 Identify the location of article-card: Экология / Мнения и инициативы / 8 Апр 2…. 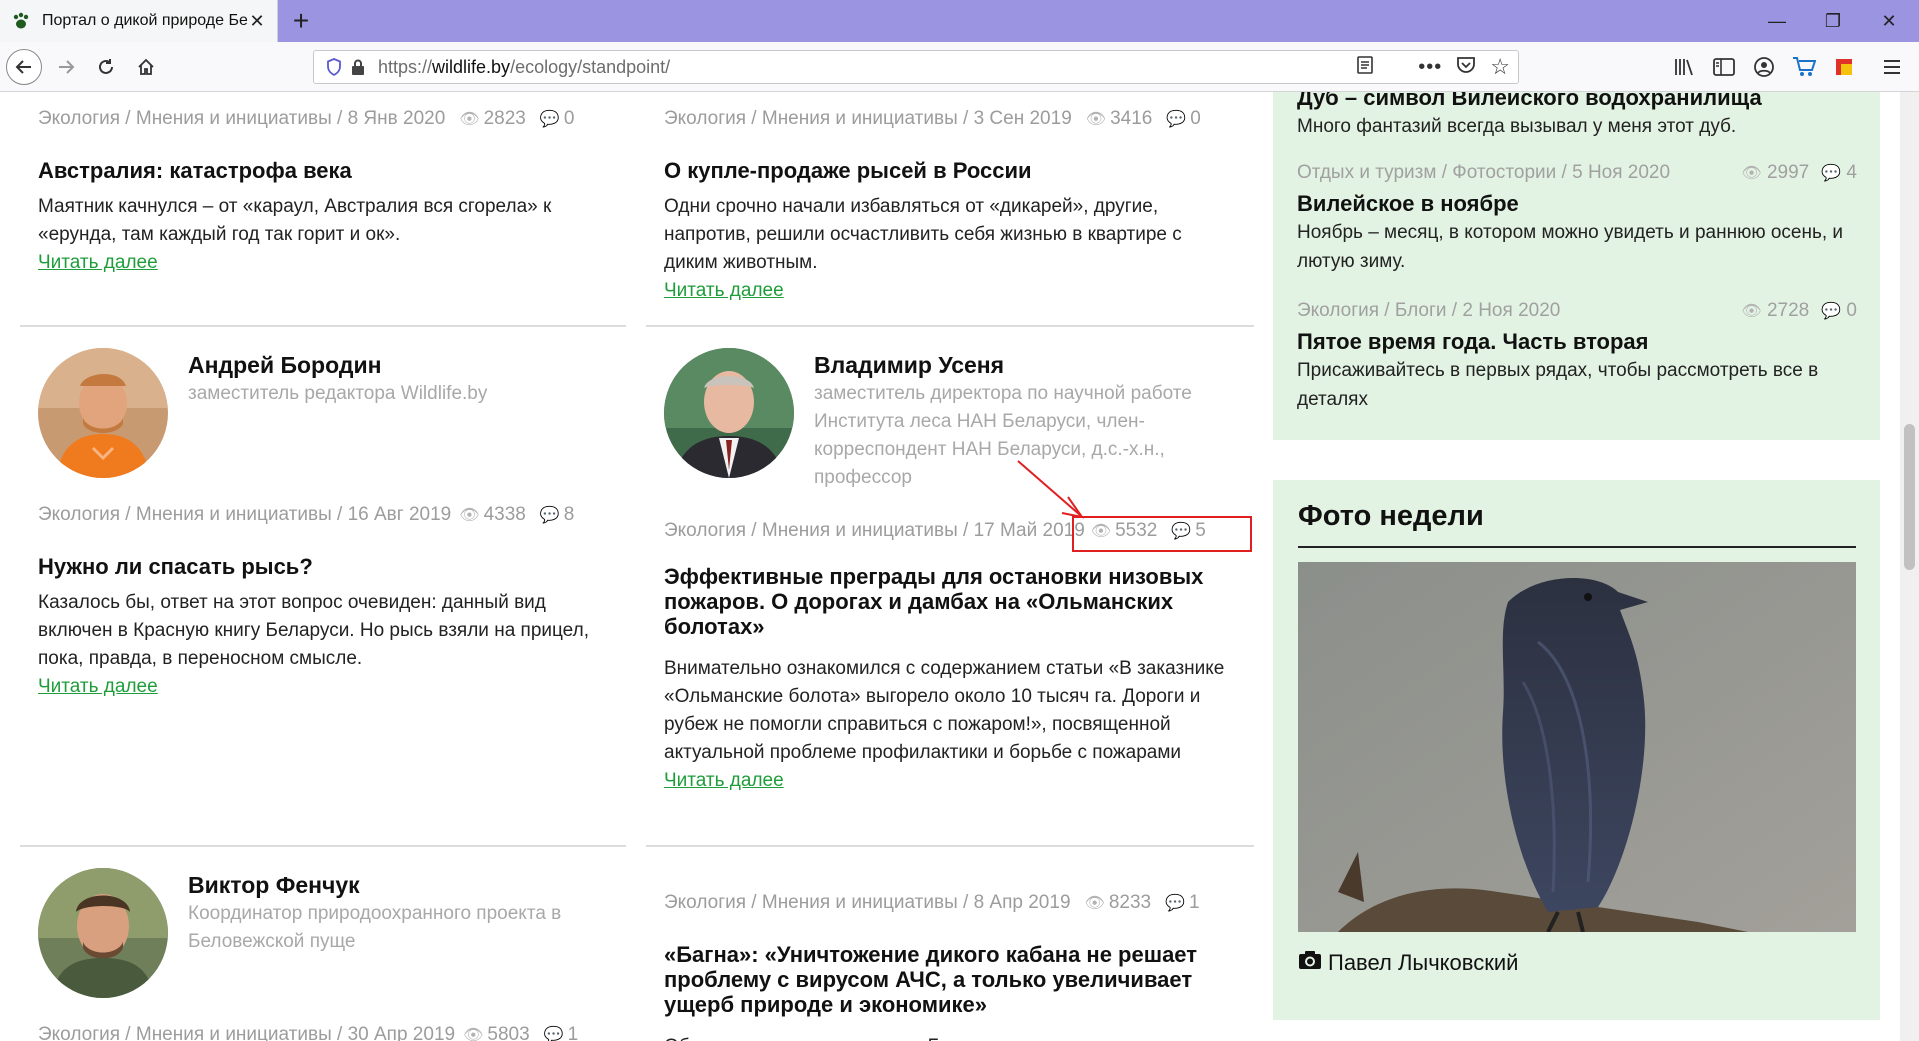
(954, 966).